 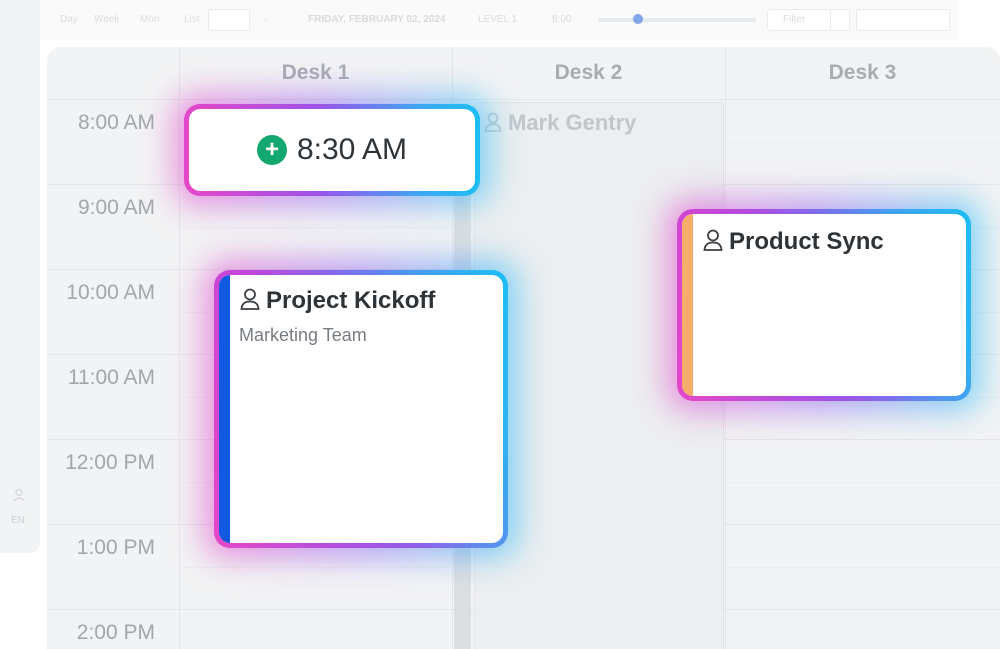 What do you see at coordinates (903, 20) in the screenshot?
I see `settings-button` at bounding box center [903, 20].